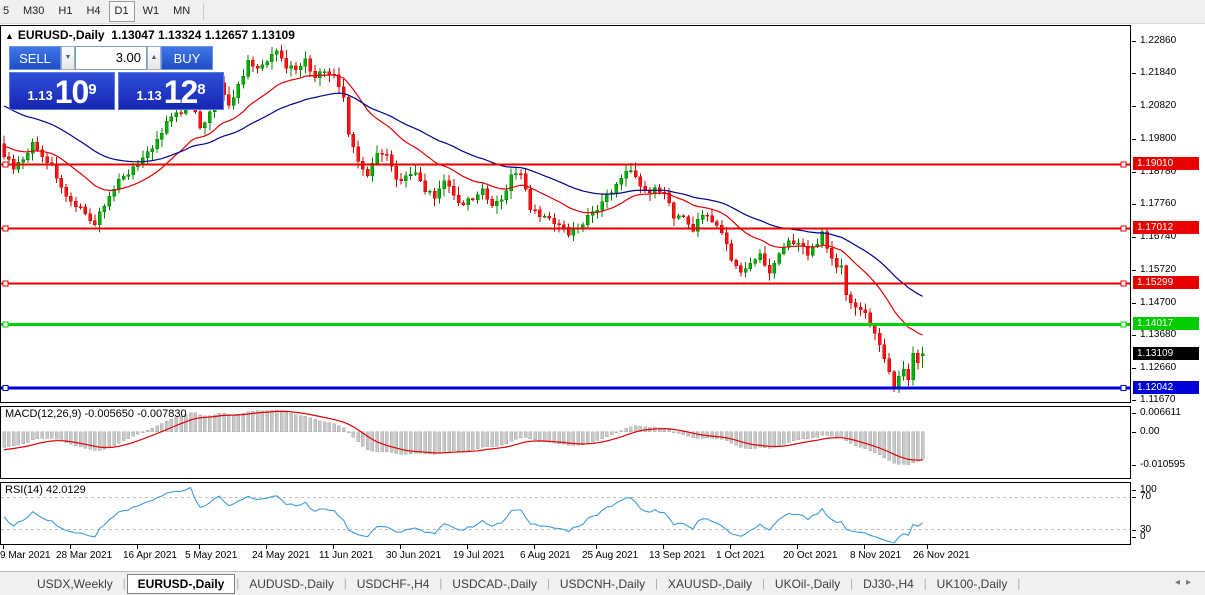  What do you see at coordinates (807, 584) in the screenshot?
I see `tab-ukoil-daily: UKOil-,Daily` at bounding box center [807, 584].